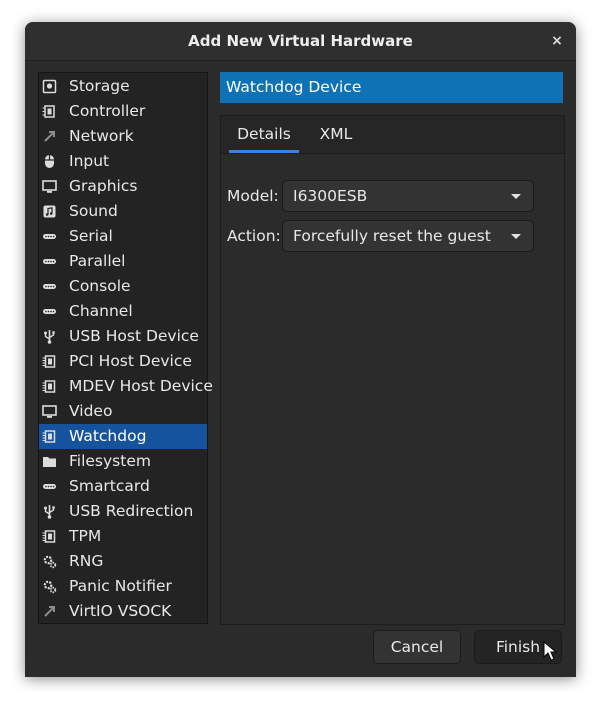 This screenshot has width=601, height=705. Describe the element at coordinates (123, 561) in the screenshot. I see `sidebar-item-rng: RNG` at that location.